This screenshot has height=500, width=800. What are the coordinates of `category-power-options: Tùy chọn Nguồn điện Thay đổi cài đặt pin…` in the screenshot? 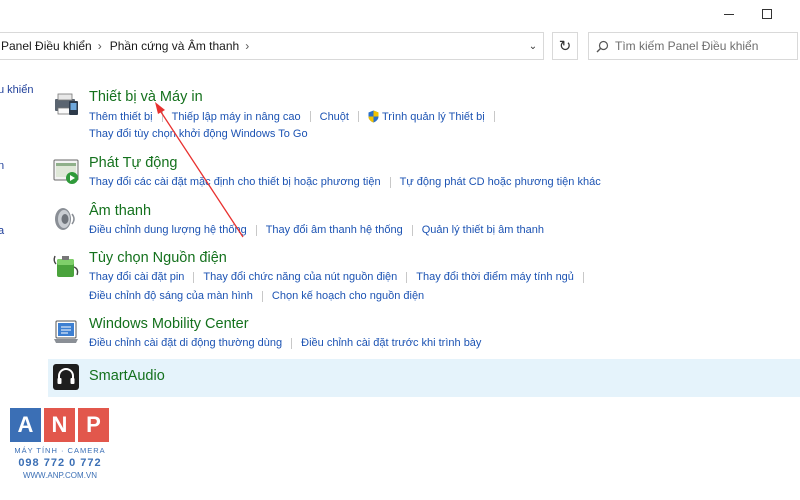 It's located at (424, 279).